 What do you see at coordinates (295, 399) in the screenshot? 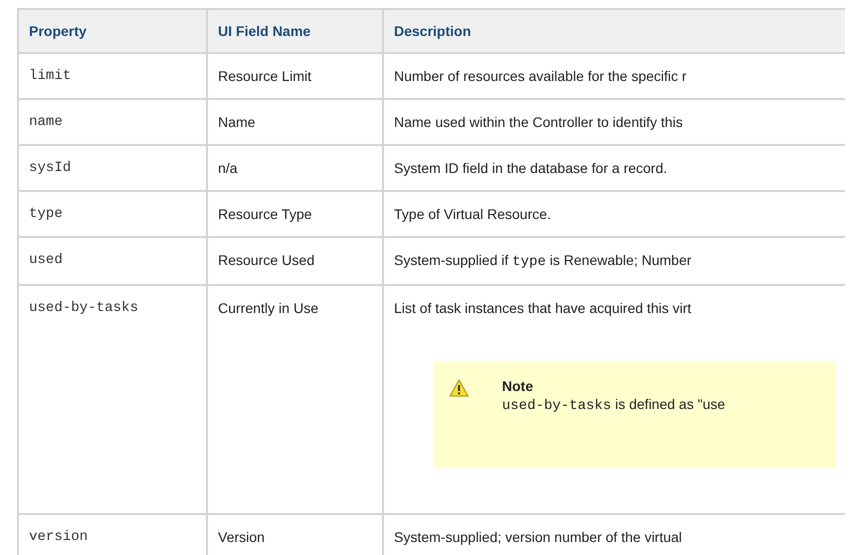
I see `field-name-cell: Currently in Use` at bounding box center [295, 399].